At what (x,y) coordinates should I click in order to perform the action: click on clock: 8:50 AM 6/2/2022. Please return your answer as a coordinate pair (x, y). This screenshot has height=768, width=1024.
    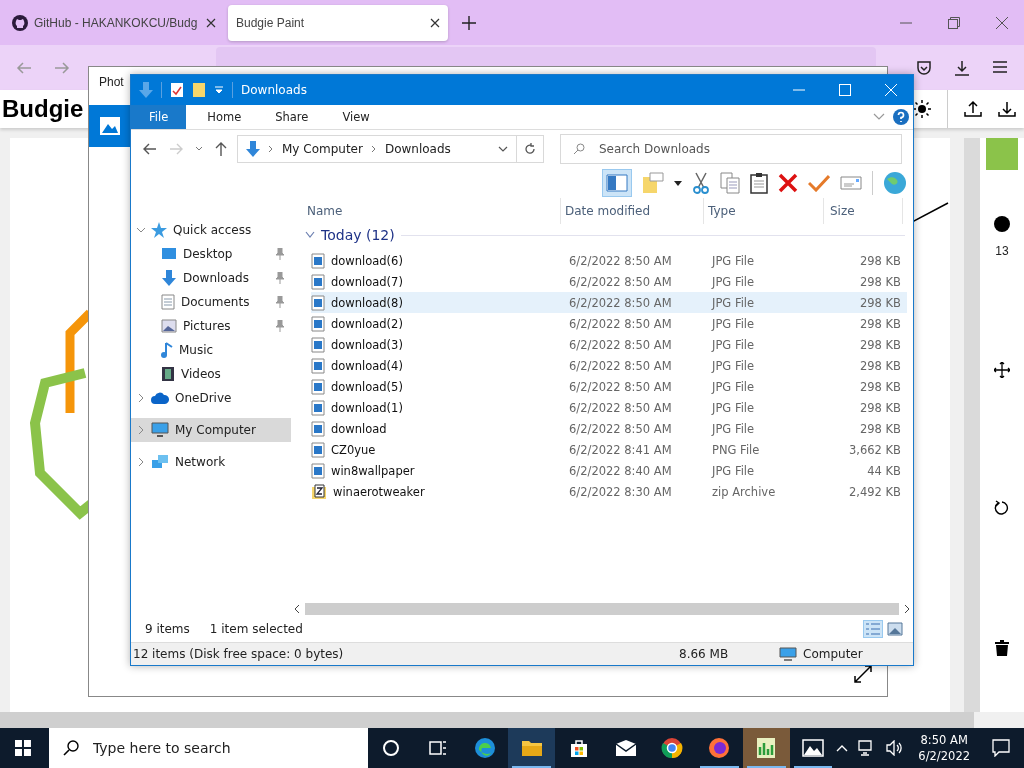
    Looking at the image, I should click on (944, 748).